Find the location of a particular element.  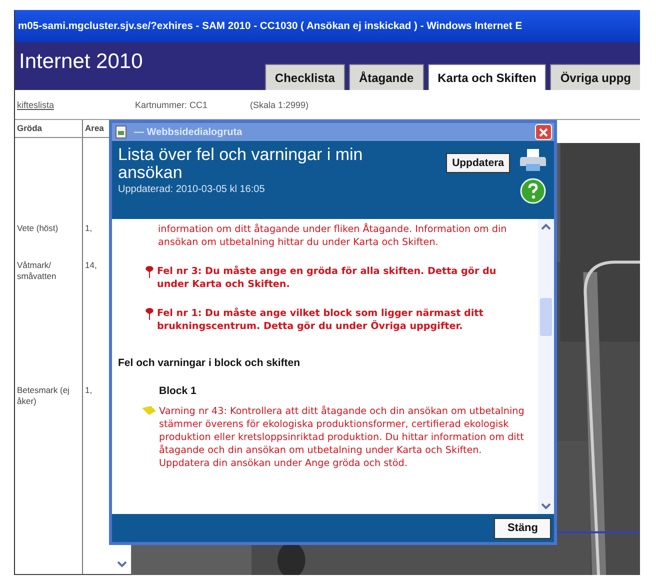

table-cell: Betesmark (ej åker) is located at coordinates (49, 477).